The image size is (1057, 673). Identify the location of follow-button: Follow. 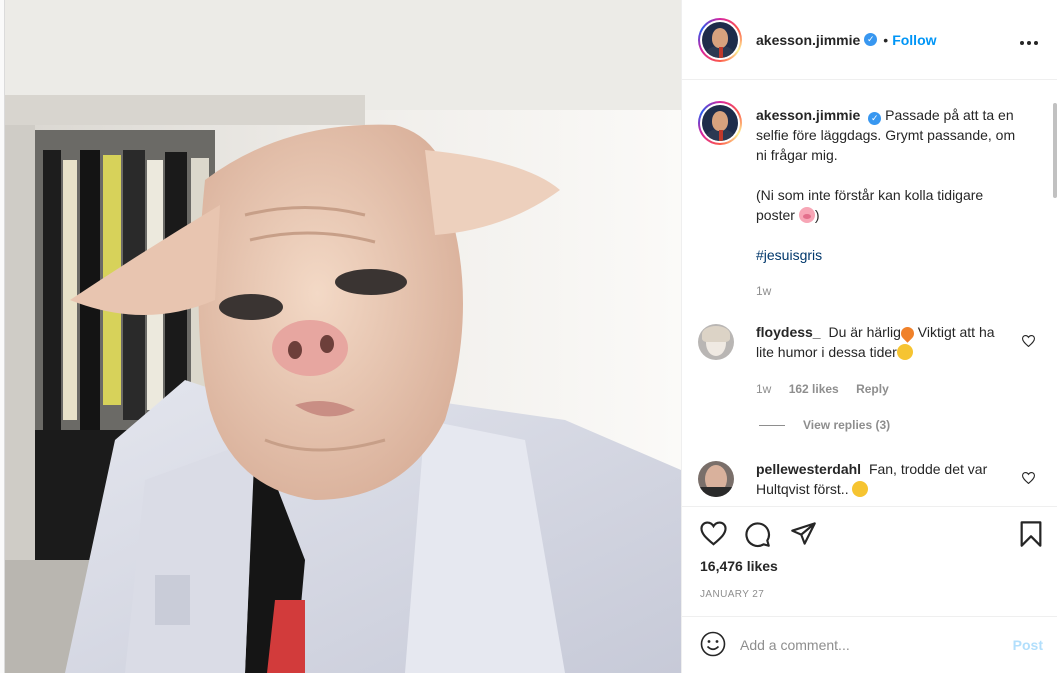
(914, 40).